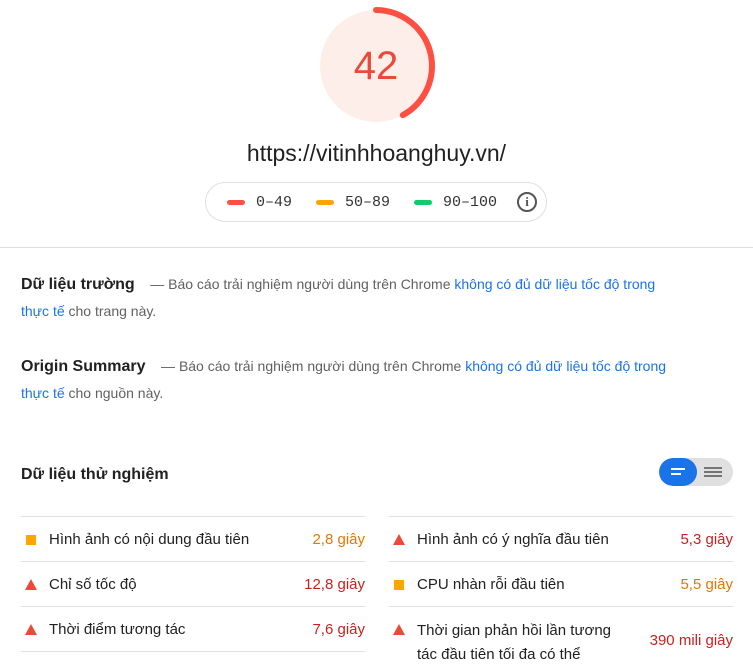 This screenshot has width=753, height=667. Describe the element at coordinates (691, 640) in the screenshot. I see `metric-value: 390 mili giây` at that location.